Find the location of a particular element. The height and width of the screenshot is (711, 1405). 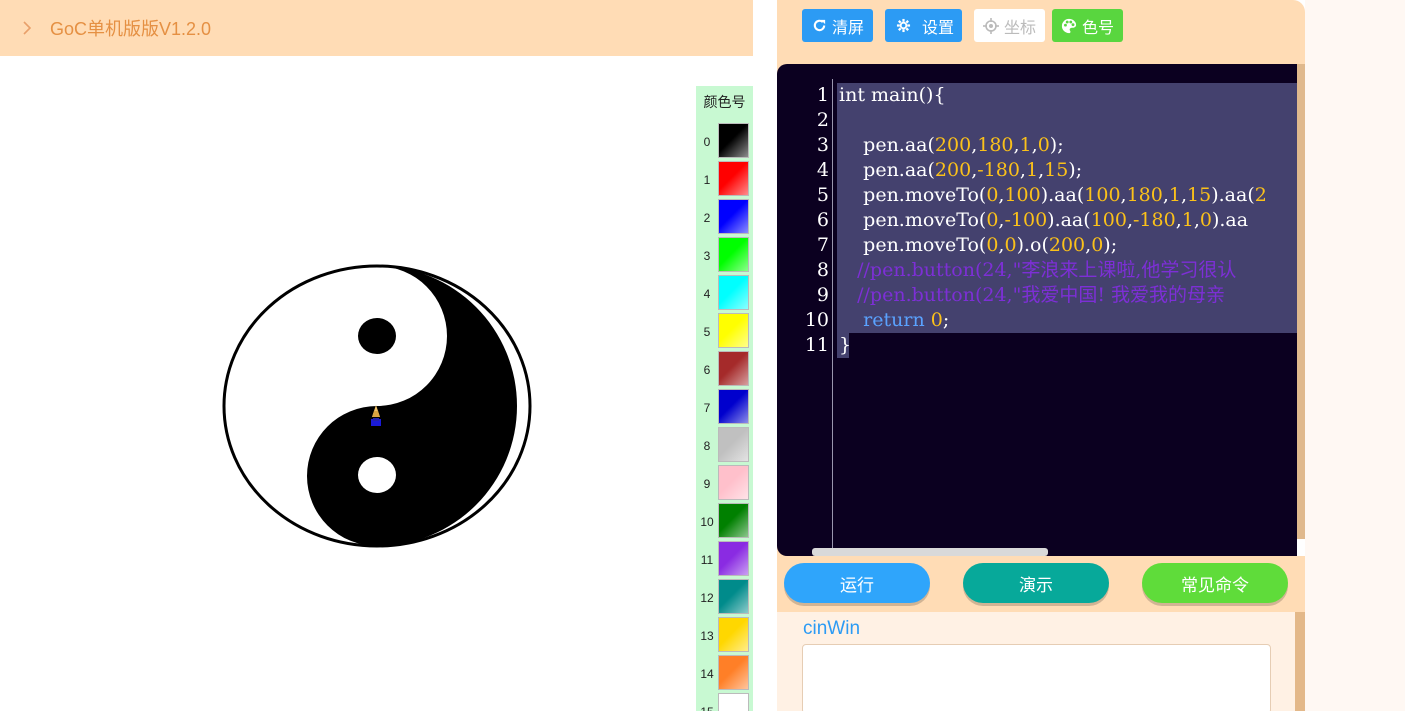

code-line: 9 //pen.button(24,"我爱中国! 我爱我的母亲 is located at coordinates (1042, 295).